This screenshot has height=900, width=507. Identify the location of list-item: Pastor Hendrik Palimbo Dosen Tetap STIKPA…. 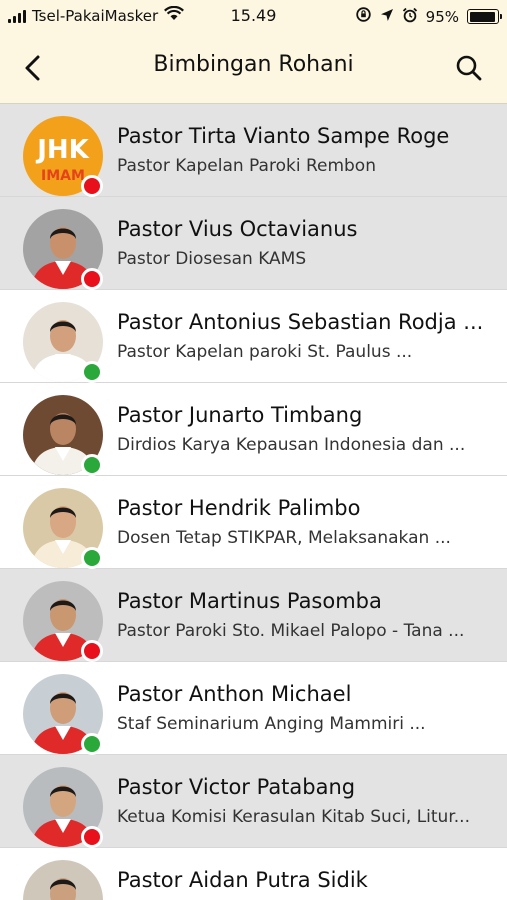
(253, 522).